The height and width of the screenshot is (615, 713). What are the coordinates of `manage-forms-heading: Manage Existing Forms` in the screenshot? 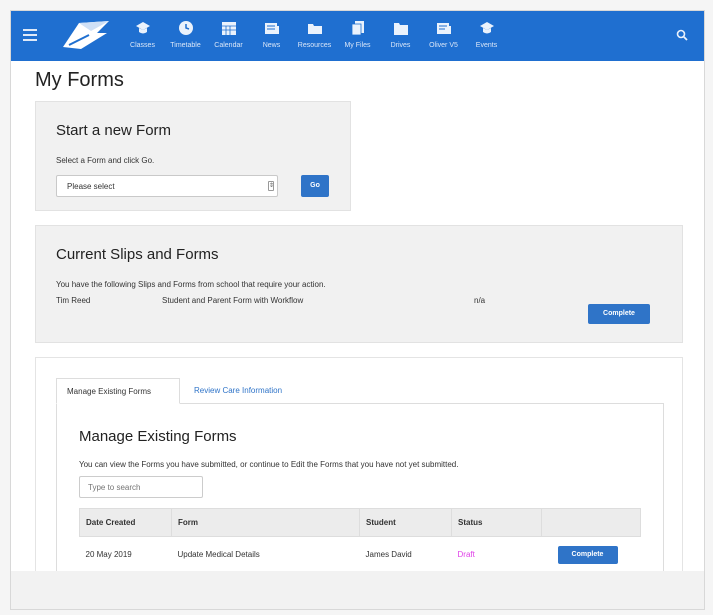 It's located at (158, 436).